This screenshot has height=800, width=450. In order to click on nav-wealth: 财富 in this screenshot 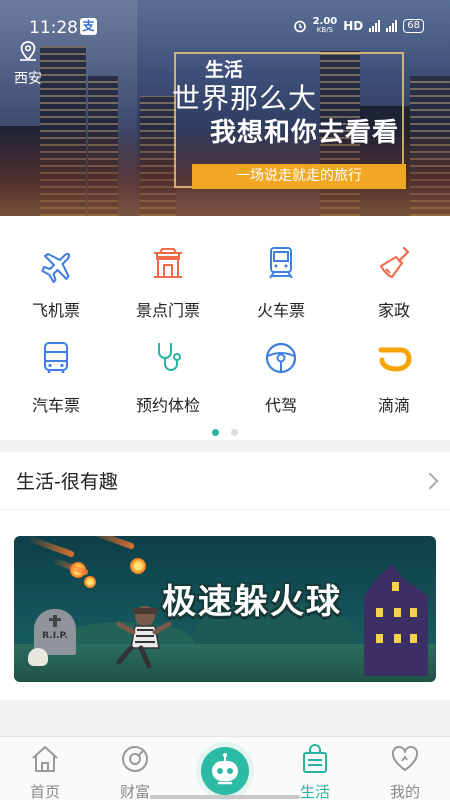, I will do `click(135, 771)`.